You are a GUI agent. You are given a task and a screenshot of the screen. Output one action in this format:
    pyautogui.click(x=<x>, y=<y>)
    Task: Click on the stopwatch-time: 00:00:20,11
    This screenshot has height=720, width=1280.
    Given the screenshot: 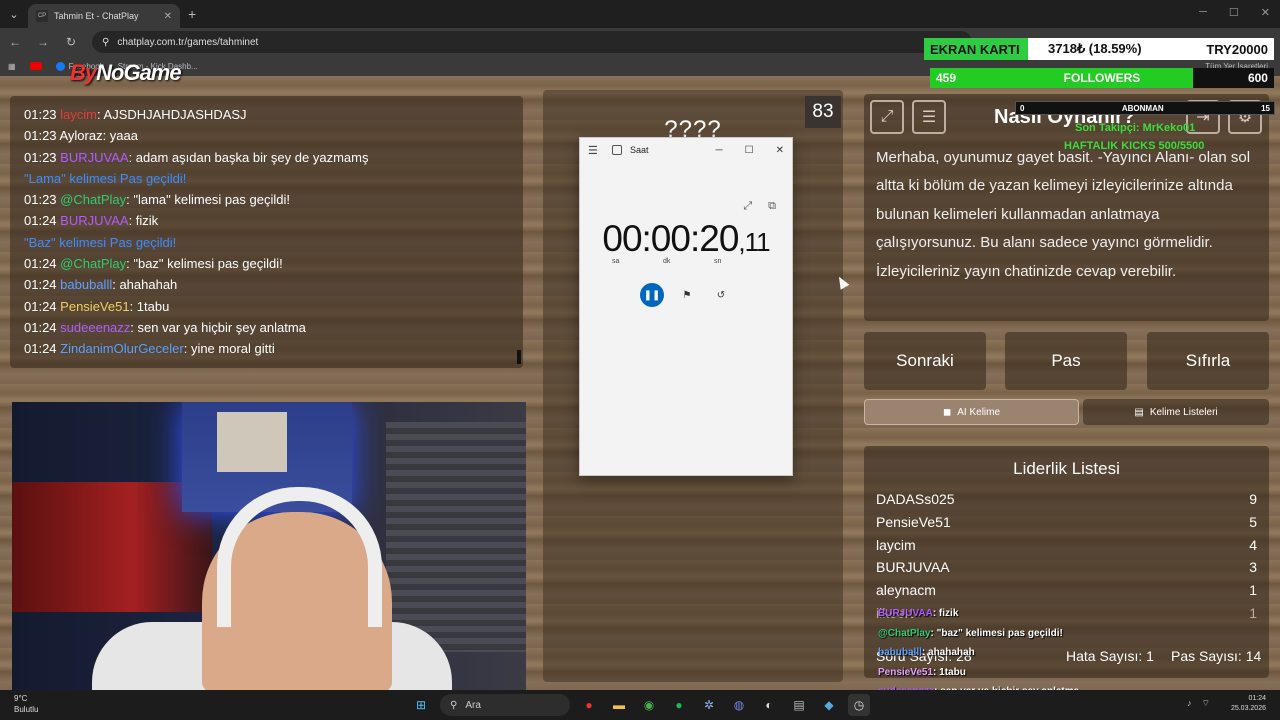 What is the action you would take?
    pyautogui.click(x=686, y=238)
    